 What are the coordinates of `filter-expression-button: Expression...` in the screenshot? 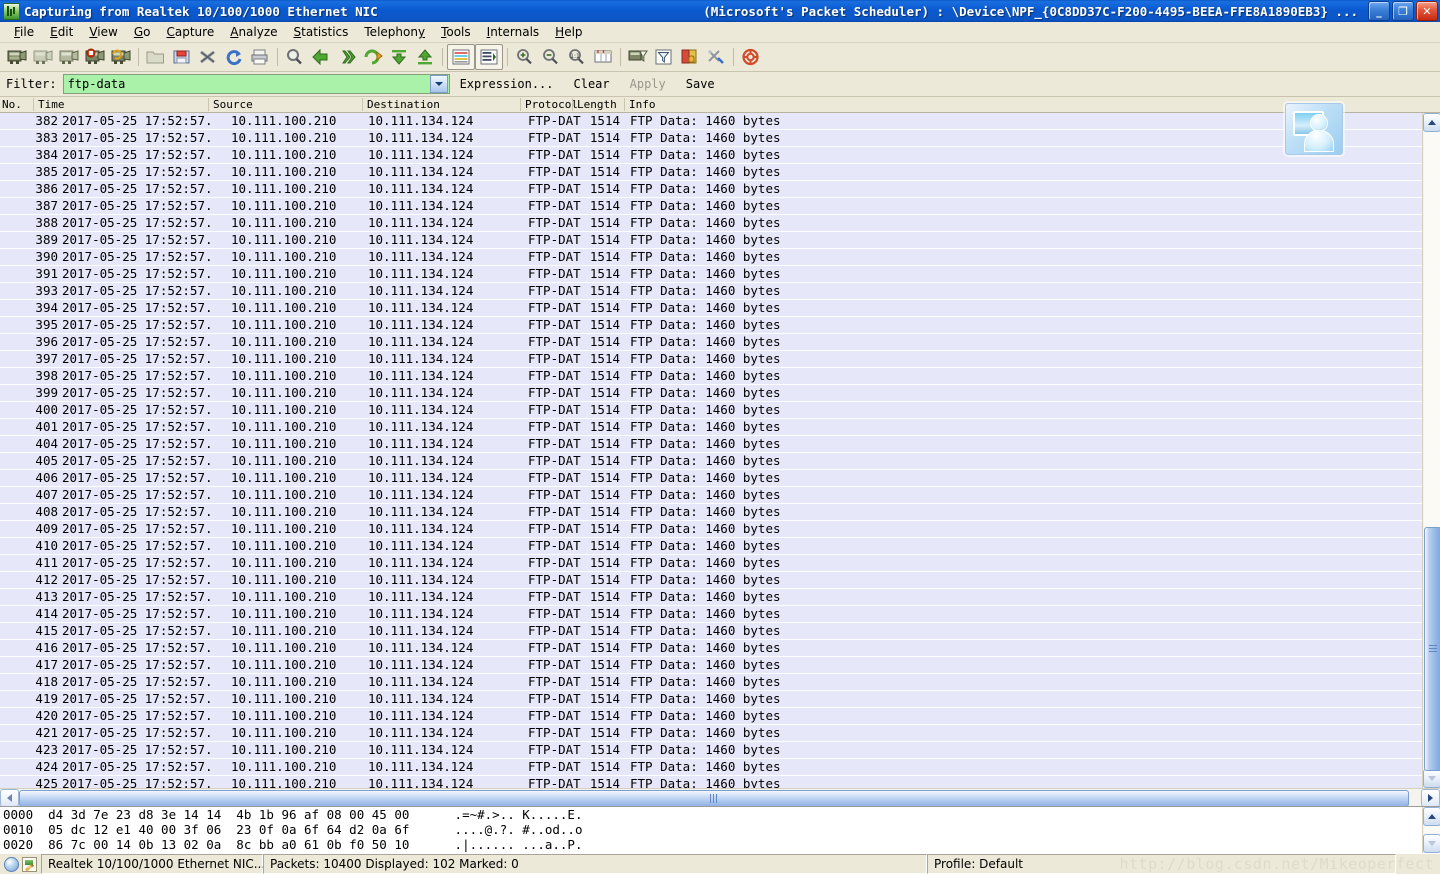 It's located at (507, 84).